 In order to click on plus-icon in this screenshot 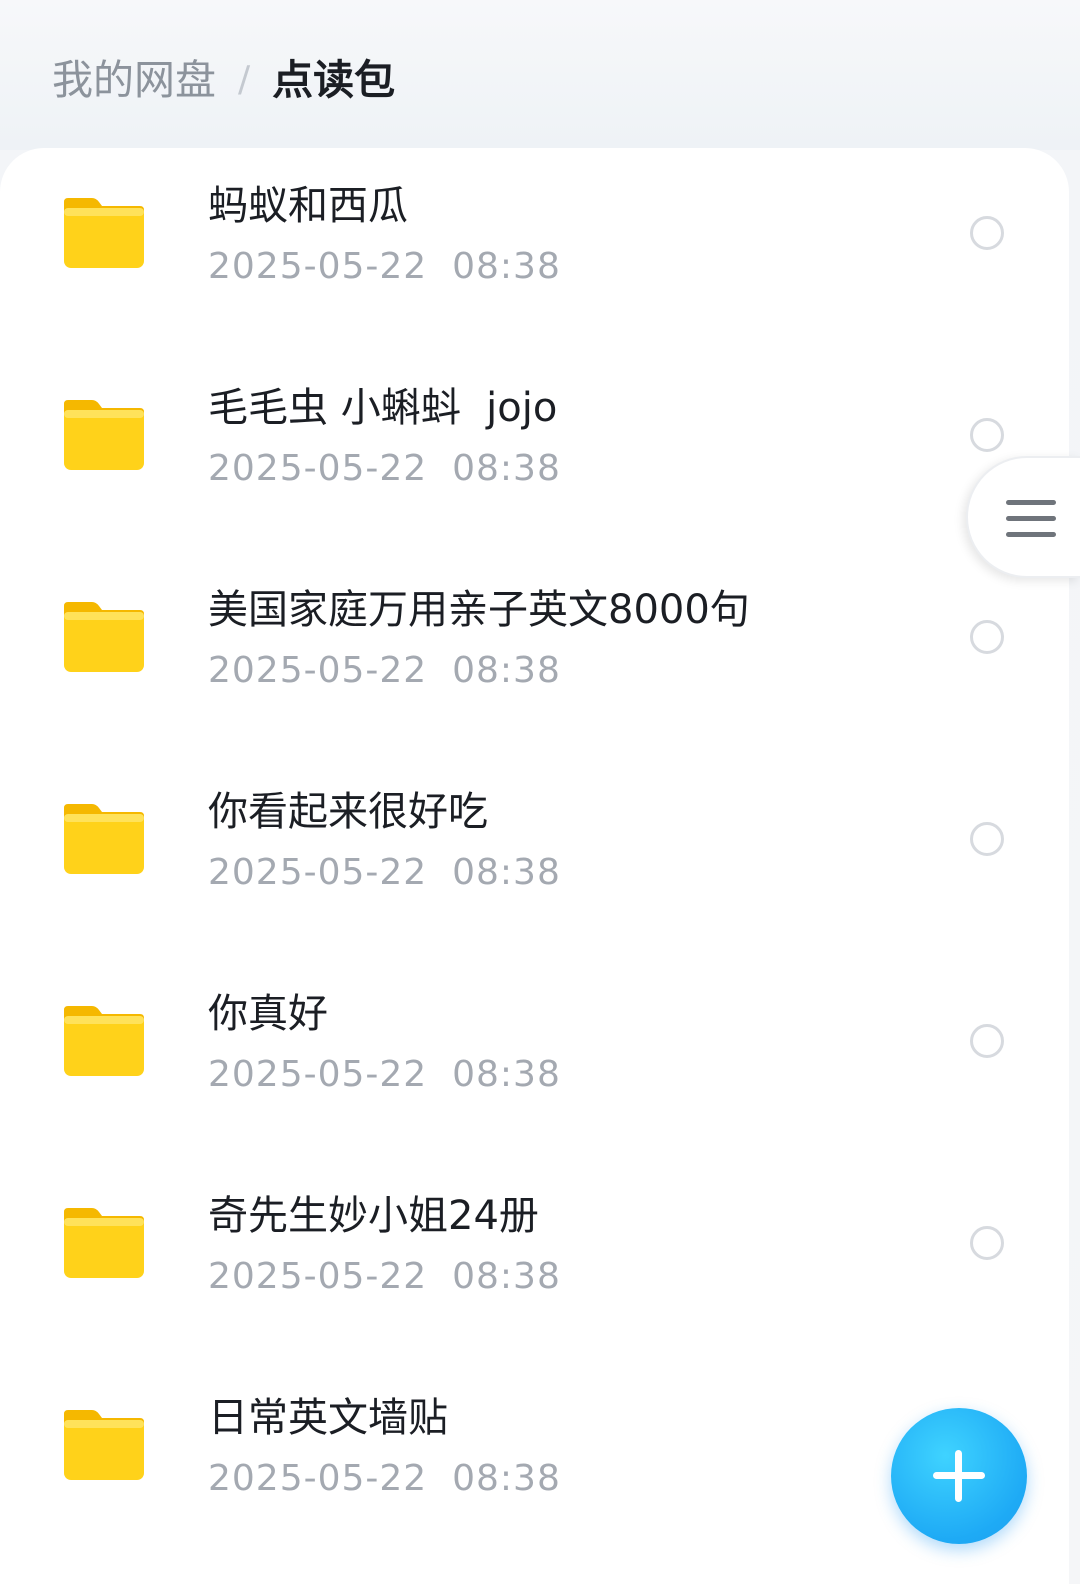, I will do `click(959, 1476)`.